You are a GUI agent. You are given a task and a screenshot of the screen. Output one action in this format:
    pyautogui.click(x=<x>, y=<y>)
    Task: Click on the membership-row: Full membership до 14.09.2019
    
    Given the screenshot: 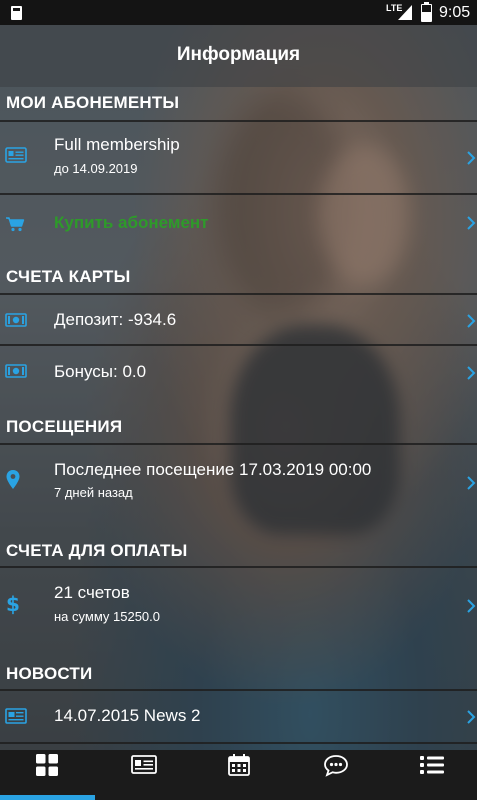 What is the action you would take?
    pyautogui.click(x=238, y=152)
    